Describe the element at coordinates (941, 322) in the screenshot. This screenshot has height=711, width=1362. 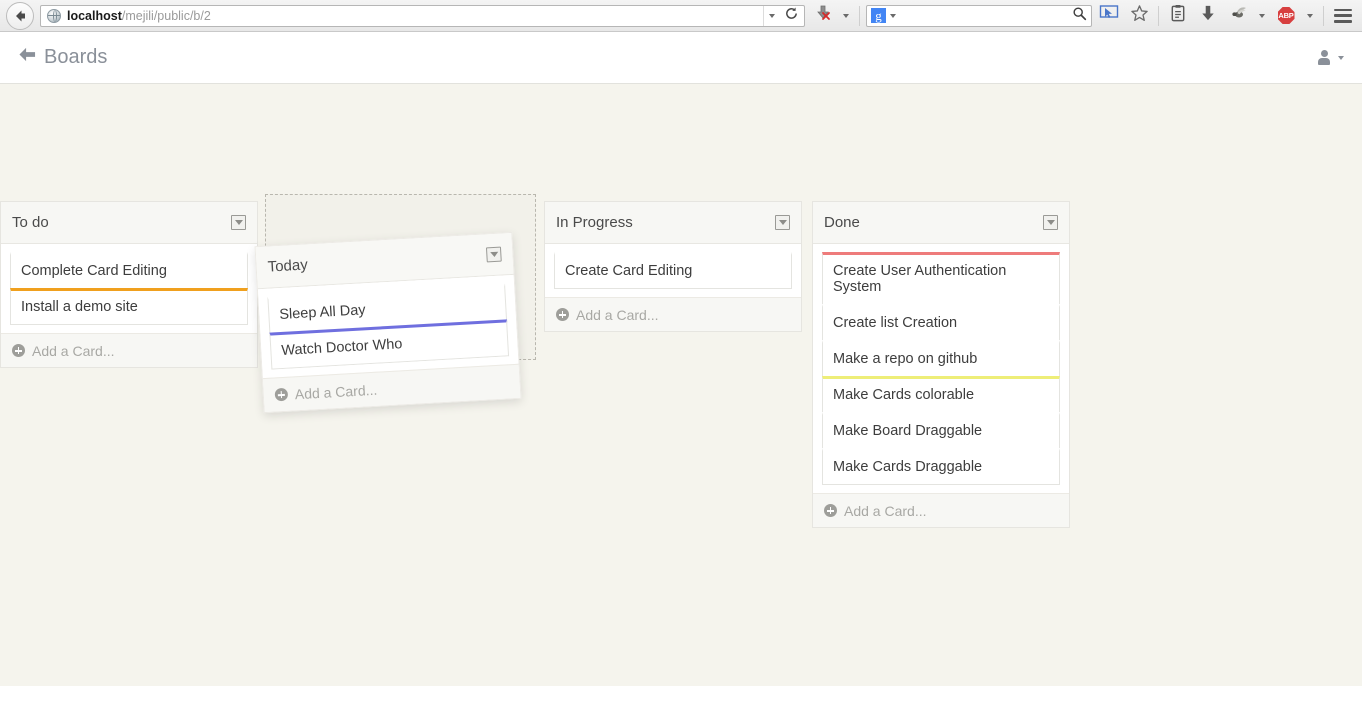
I see `card: Create list Creation` at that location.